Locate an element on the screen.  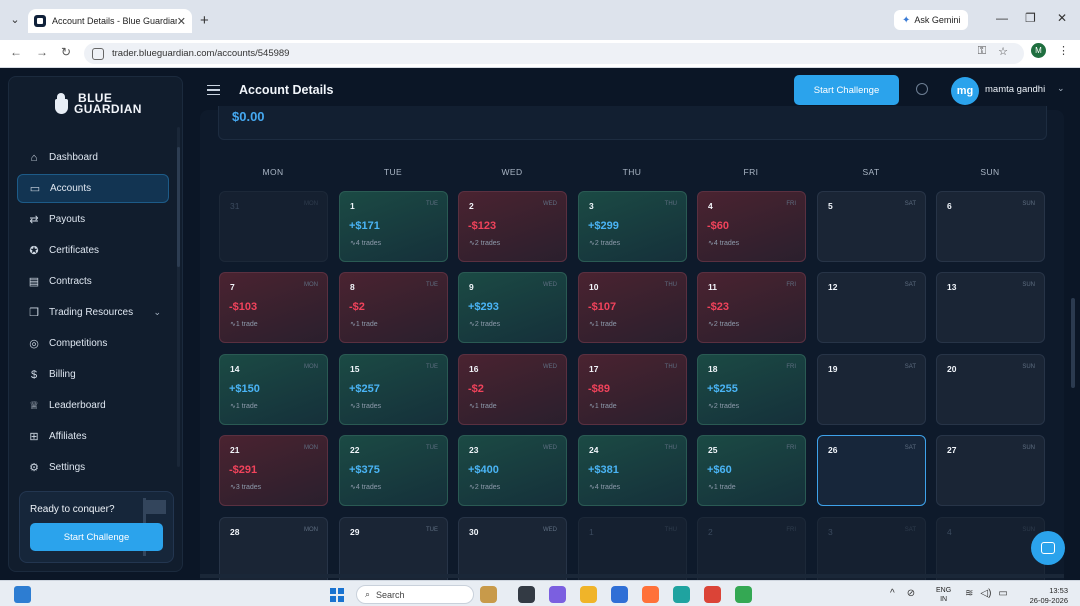
sidebar-item-billing: $ Billing is located at coordinates (93, 374).